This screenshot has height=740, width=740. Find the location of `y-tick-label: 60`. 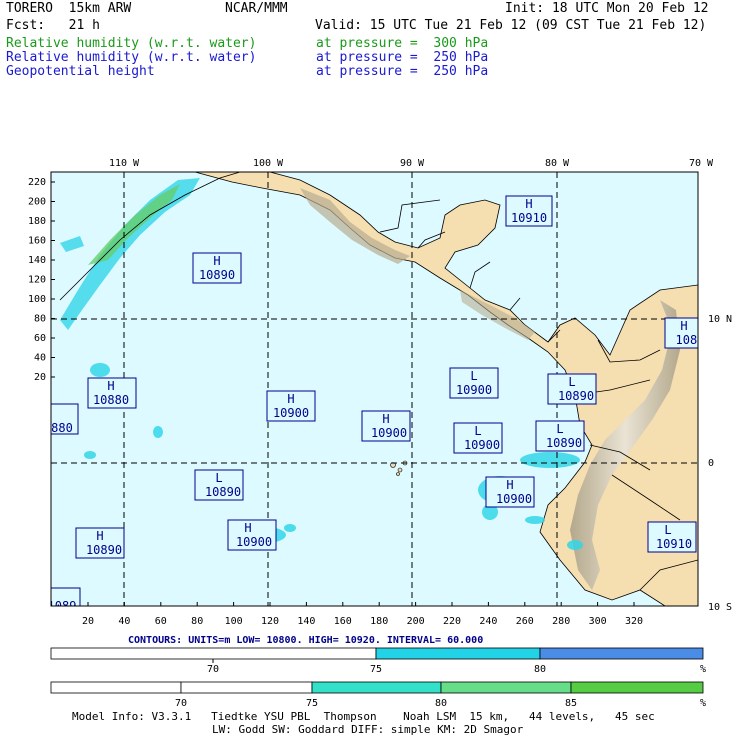

y-tick-label: 60 is located at coordinates (40, 338).